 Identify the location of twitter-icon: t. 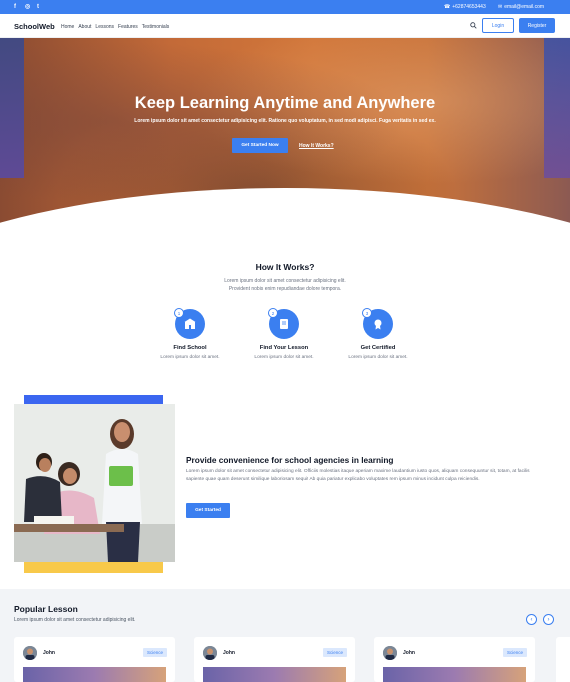
(38, 7).